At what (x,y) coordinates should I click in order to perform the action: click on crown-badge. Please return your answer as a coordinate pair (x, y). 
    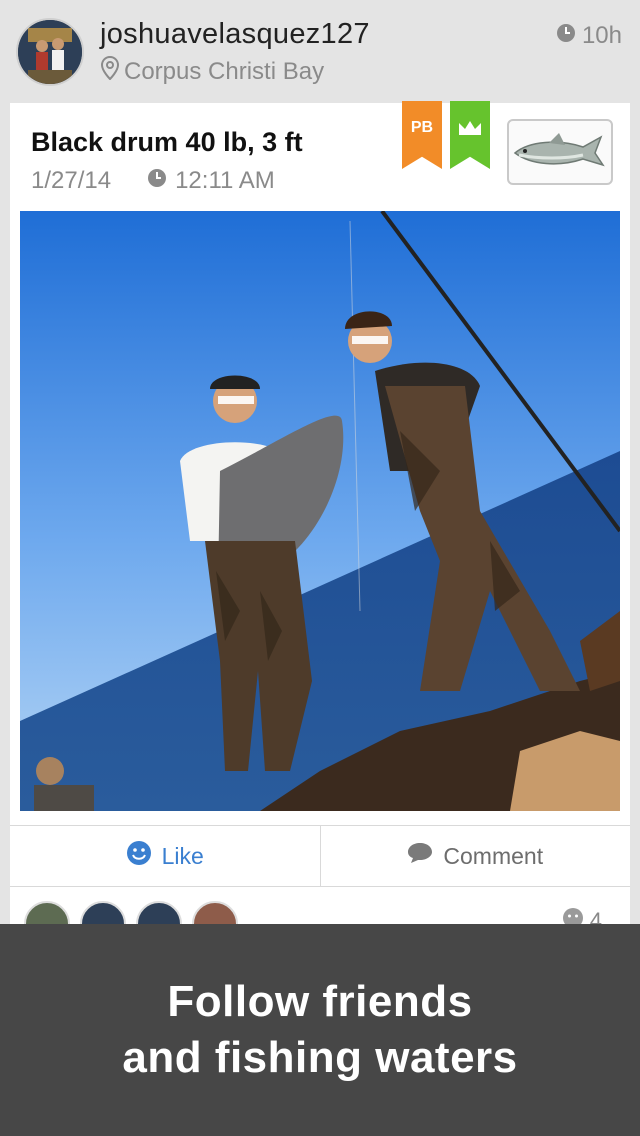
    Looking at the image, I should click on (470, 135).